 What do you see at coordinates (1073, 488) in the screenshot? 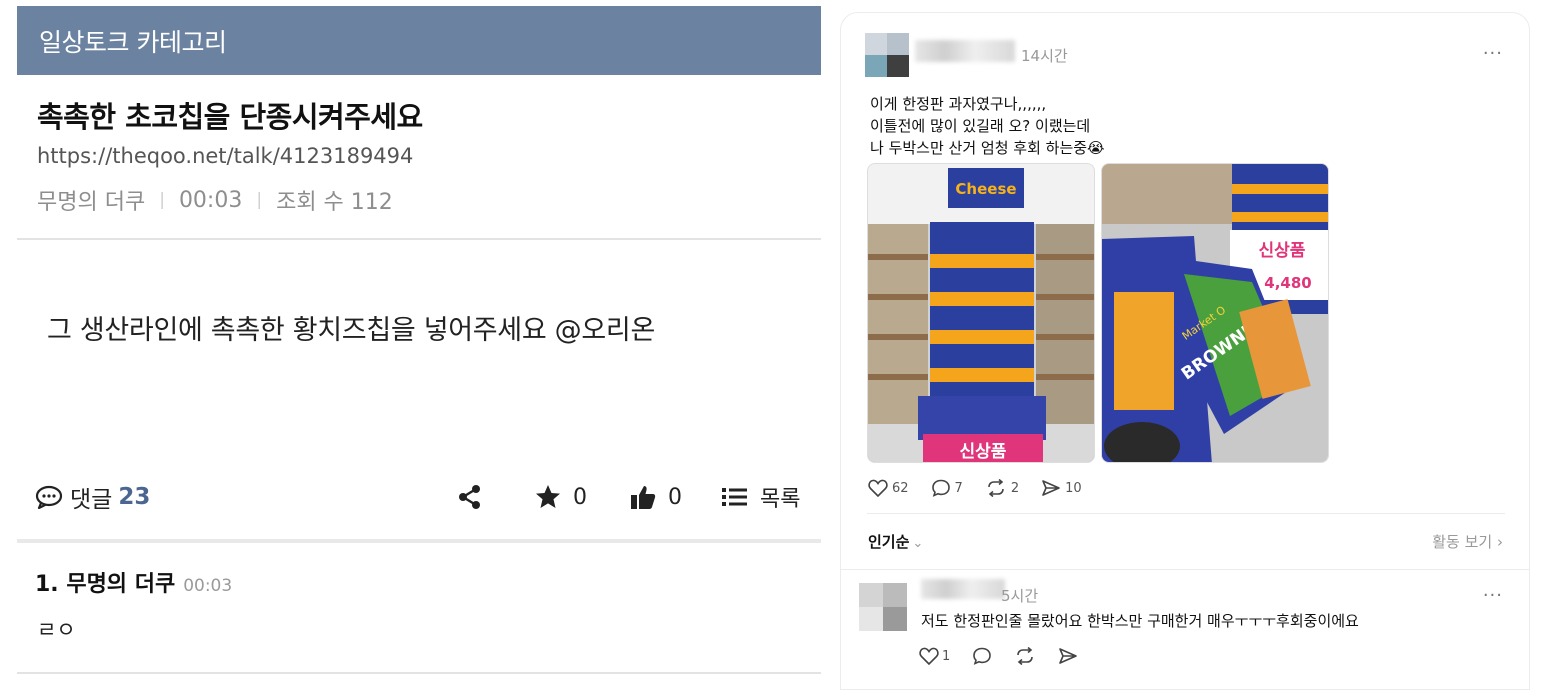
I see `share-count: 10` at bounding box center [1073, 488].